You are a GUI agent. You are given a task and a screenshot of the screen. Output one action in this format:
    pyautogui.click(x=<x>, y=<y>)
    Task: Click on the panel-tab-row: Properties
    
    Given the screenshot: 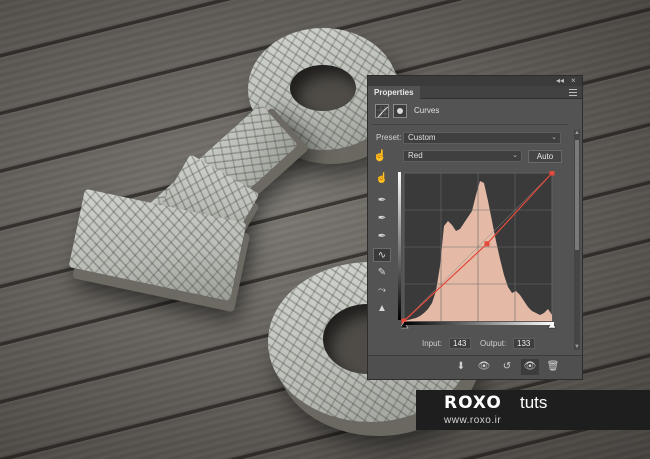 What is the action you would take?
    pyautogui.click(x=475, y=92)
    